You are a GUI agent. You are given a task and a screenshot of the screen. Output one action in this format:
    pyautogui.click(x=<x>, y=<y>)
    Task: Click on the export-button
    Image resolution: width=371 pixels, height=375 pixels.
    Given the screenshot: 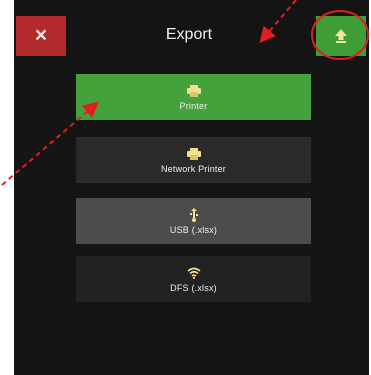 What is the action you would take?
    pyautogui.click(x=341, y=36)
    